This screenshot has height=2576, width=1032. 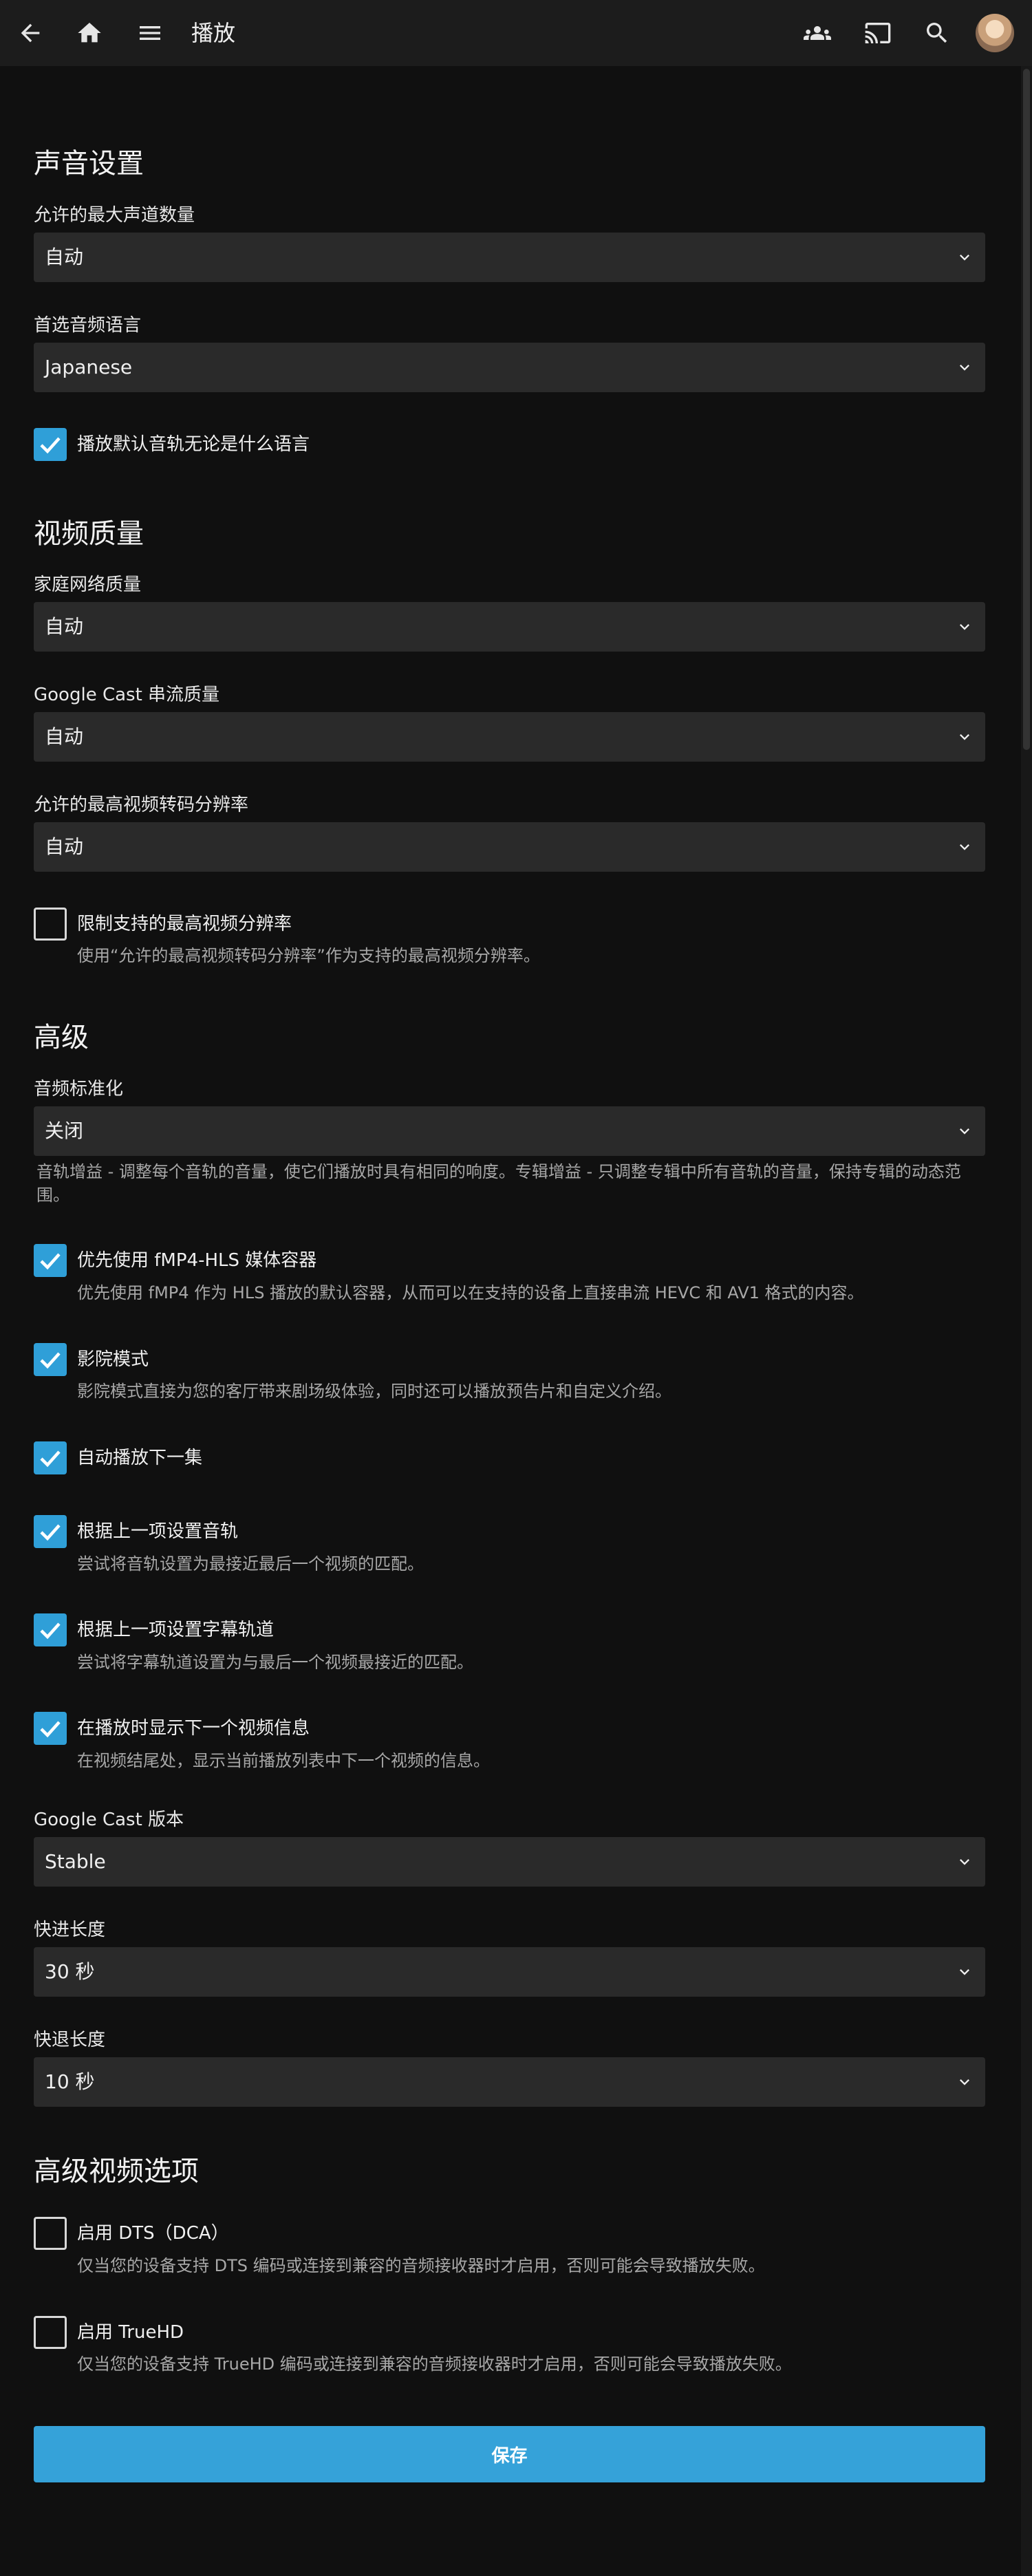 What do you see at coordinates (139, 1458) in the screenshot?
I see `autoplay-next-label: 自动播放下一集` at bounding box center [139, 1458].